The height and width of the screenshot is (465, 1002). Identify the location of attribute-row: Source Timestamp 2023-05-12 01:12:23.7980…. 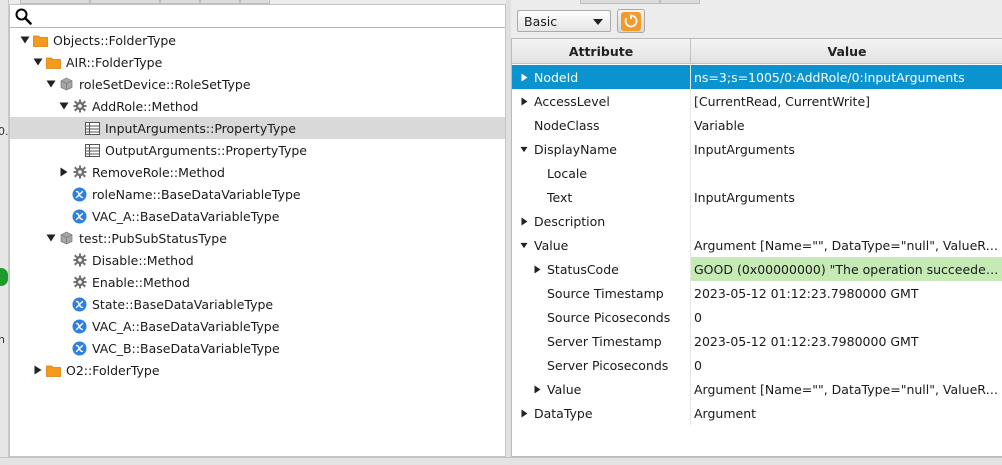
(757, 293).